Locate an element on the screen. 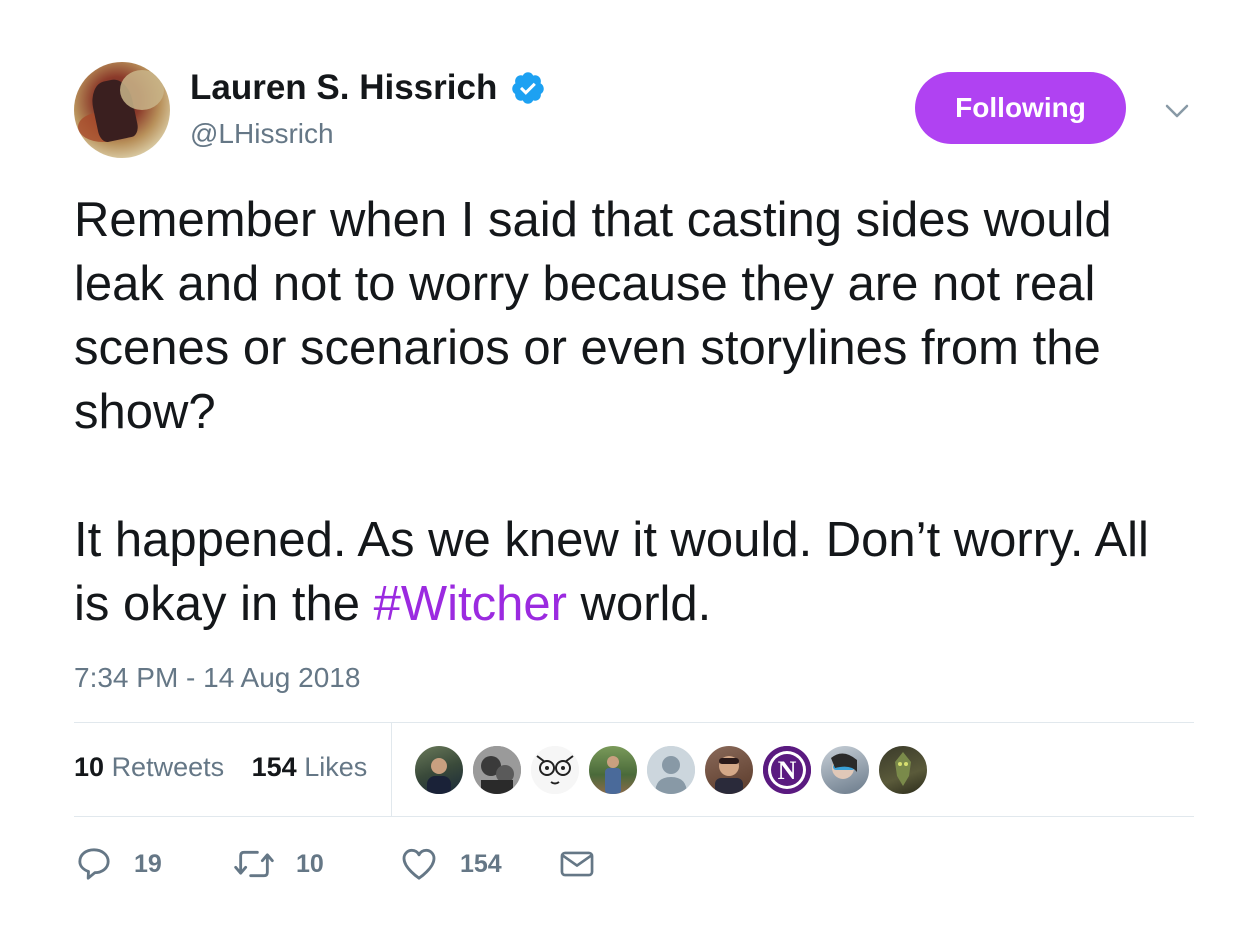 Image resolution: width=1260 pixels, height=934 pixels. envelope-icon is located at coordinates (577, 864).